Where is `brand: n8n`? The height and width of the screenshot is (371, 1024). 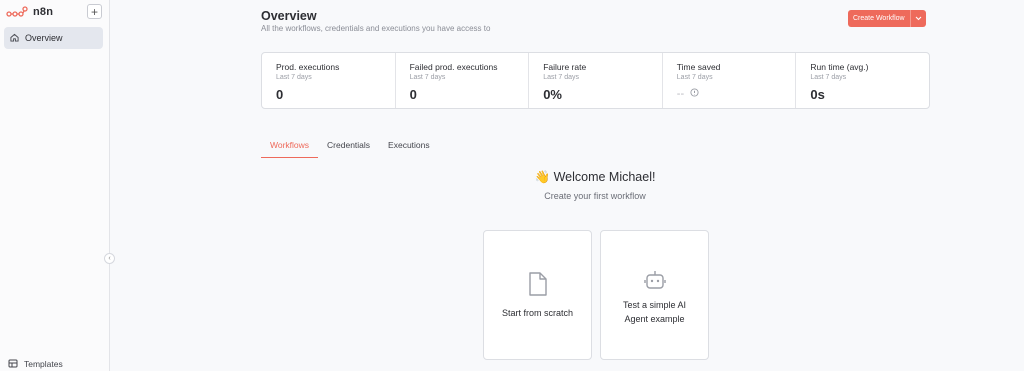 brand: n8n is located at coordinates (29, 12).